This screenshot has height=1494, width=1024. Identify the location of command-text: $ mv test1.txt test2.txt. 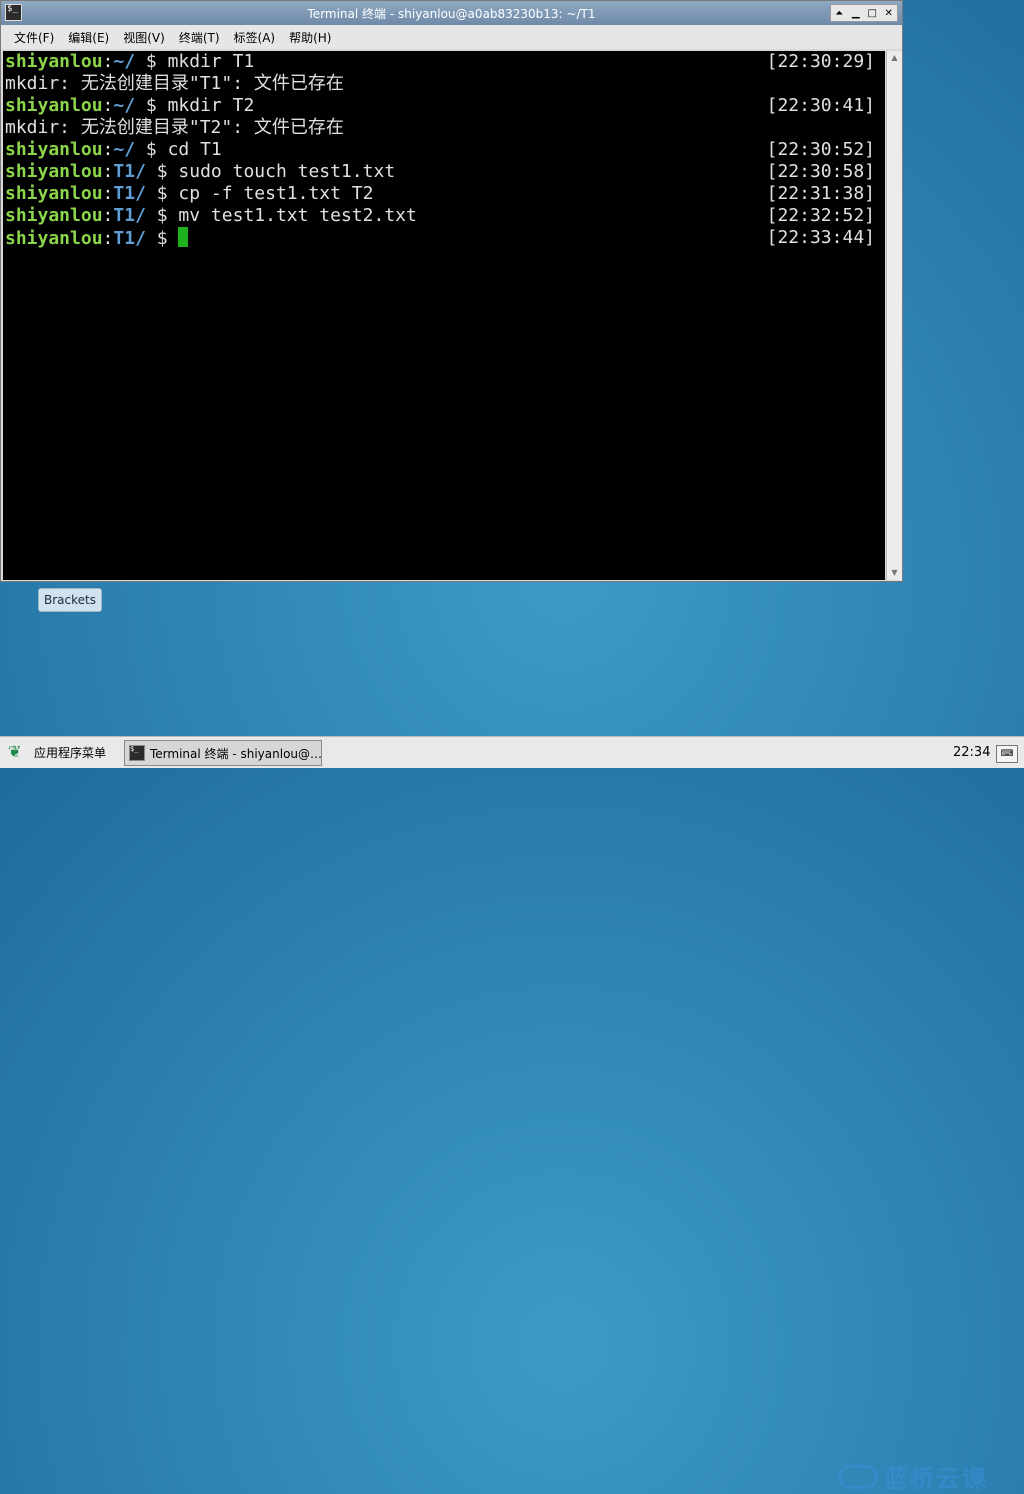
(281, 215).